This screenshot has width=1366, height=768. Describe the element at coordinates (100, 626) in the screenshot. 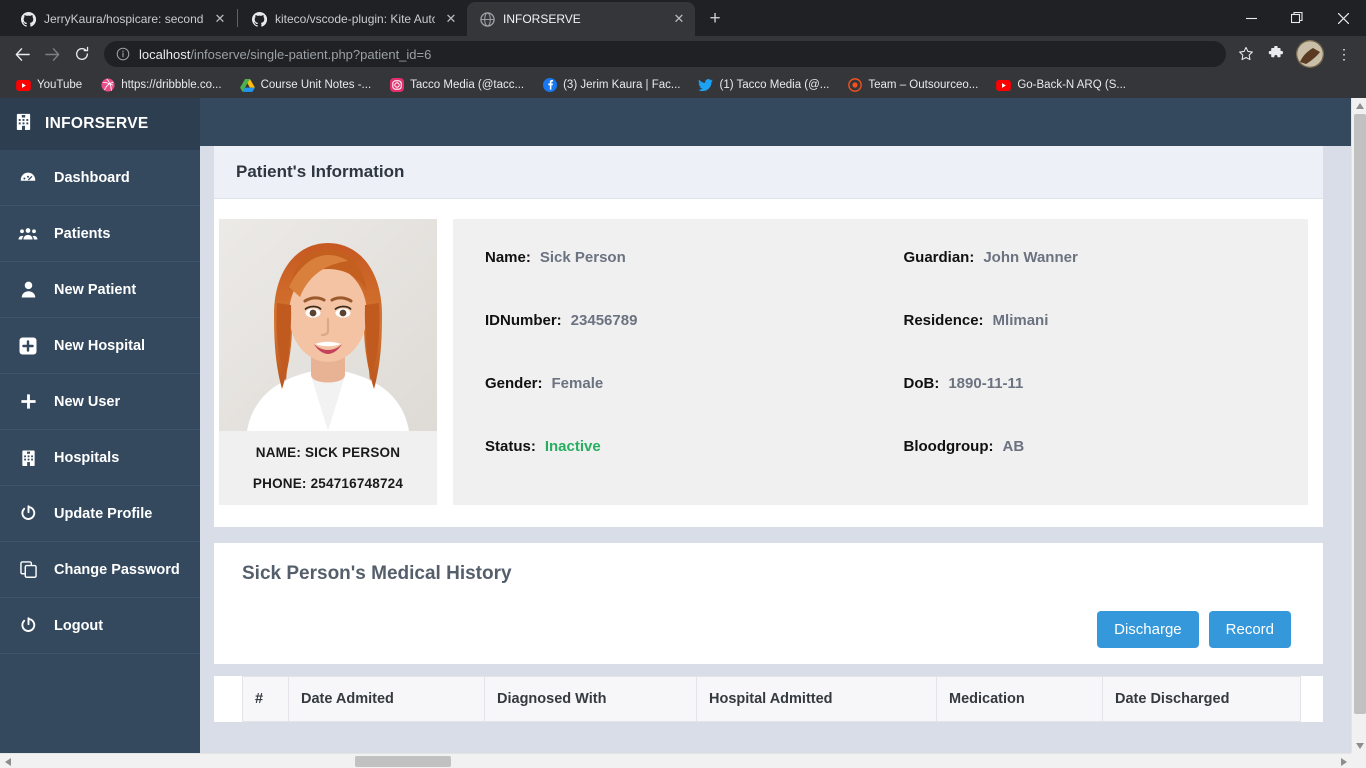

I see `sidebar-item-logout: Logout` at that location.